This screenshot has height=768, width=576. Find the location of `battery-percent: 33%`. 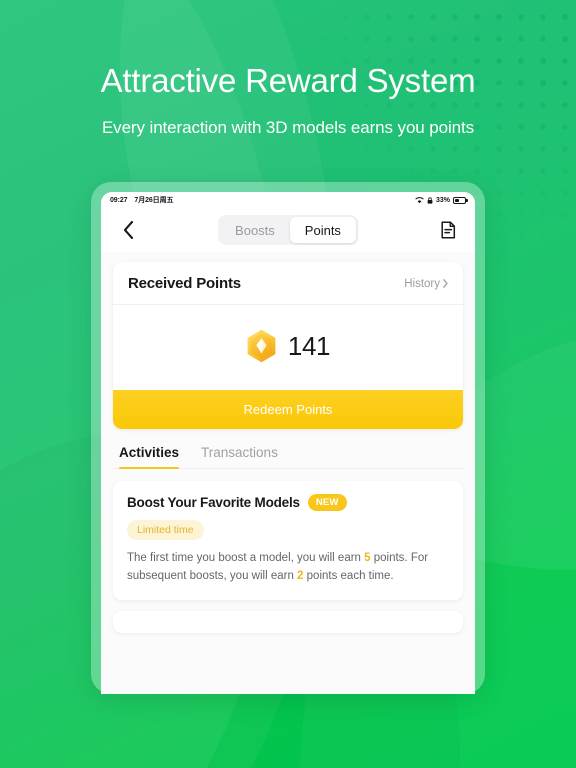

battery-percent: 33% is located at coordinates (442, 200).